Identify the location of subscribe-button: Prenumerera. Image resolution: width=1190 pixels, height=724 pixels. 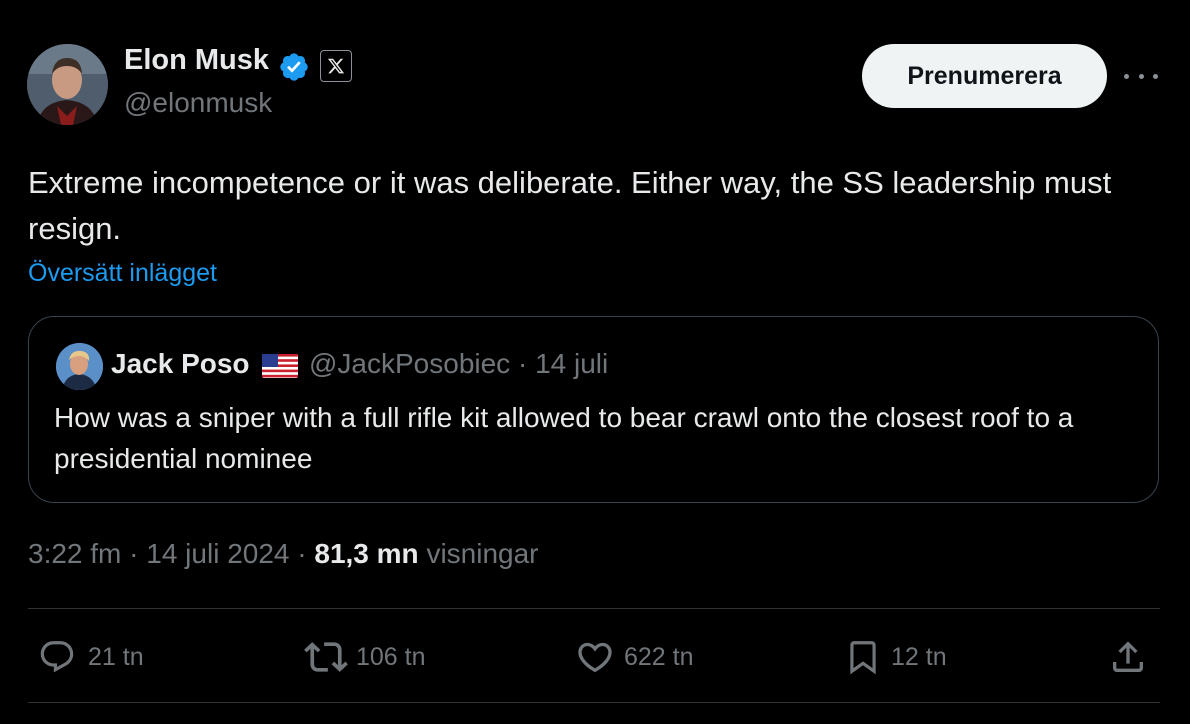
(984, 76).